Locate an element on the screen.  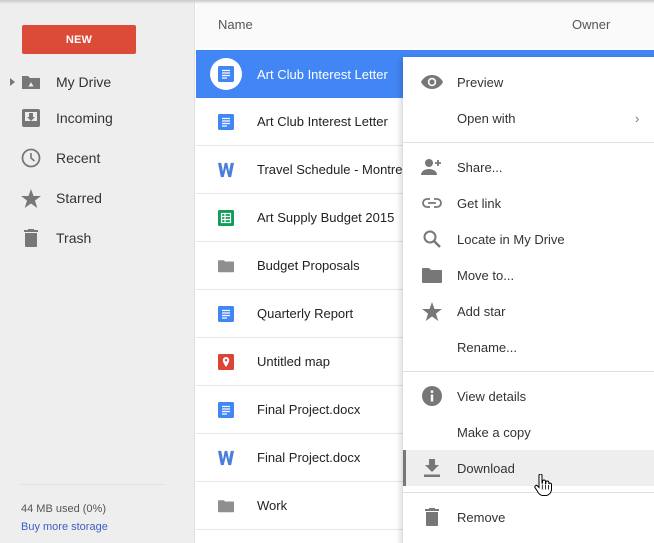
file-name: Art Supply Budget 2015 is located at coordinates (326, 217).